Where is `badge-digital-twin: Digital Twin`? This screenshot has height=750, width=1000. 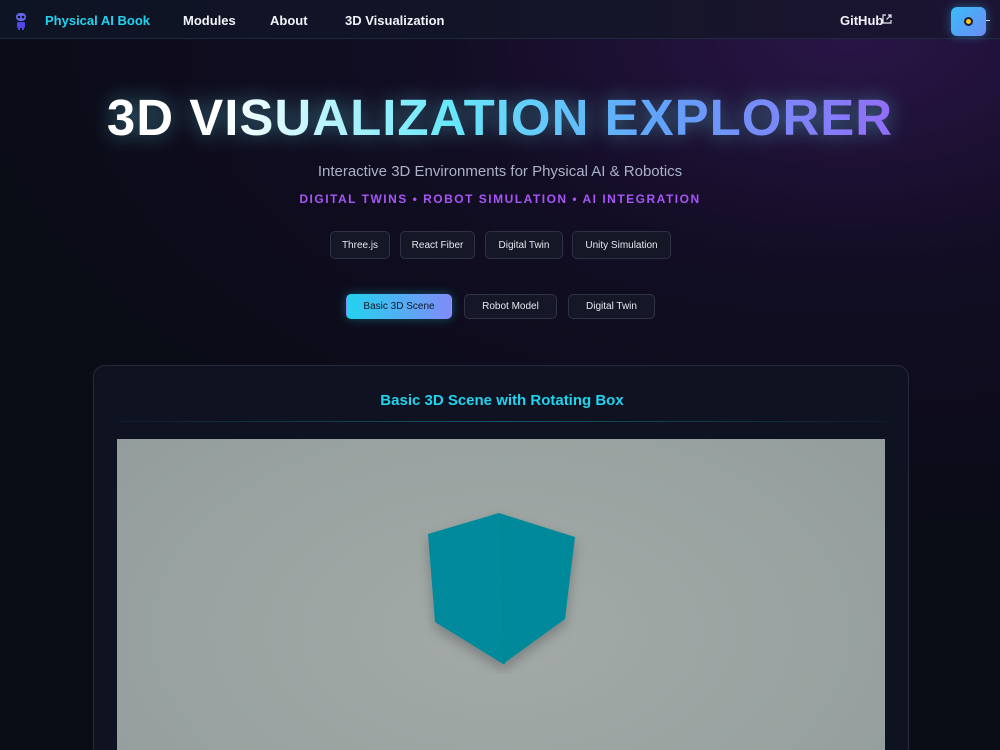
badge-digital-twin: Digital Twin is located at coordinates (524, 245).